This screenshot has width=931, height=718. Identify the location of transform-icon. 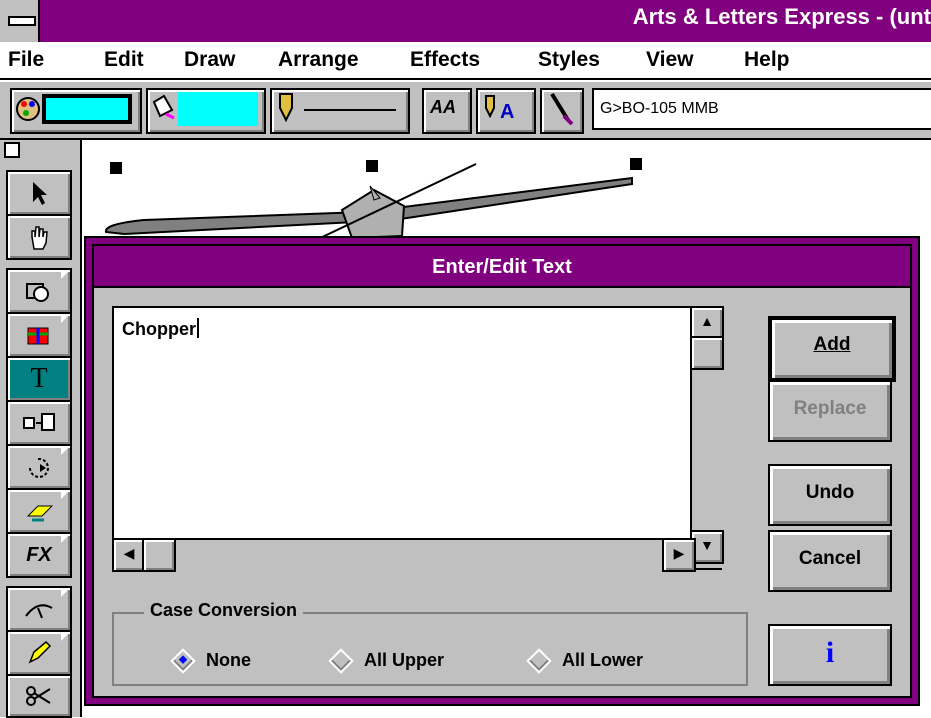
(39, 422).